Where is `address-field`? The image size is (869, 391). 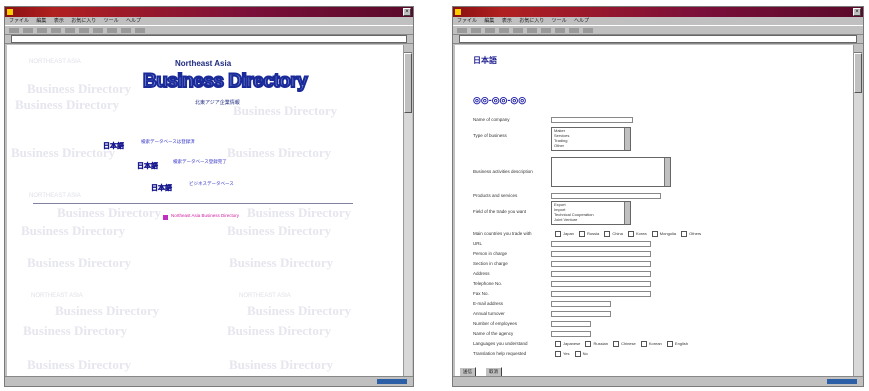 address-field is located at coordinates (601, 274).